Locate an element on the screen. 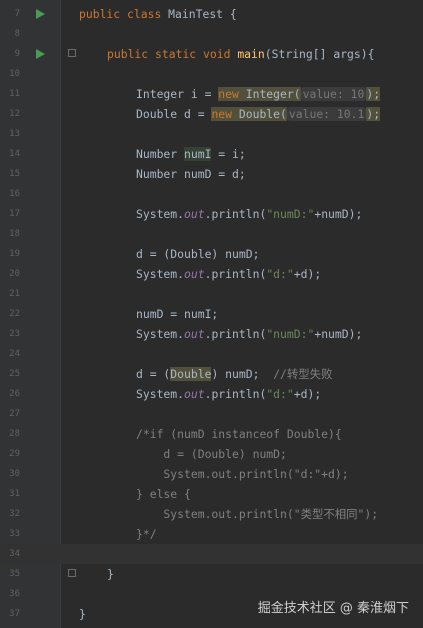 The image size is (423, 628). line-number: 26 is located at coordinates (14, 394).